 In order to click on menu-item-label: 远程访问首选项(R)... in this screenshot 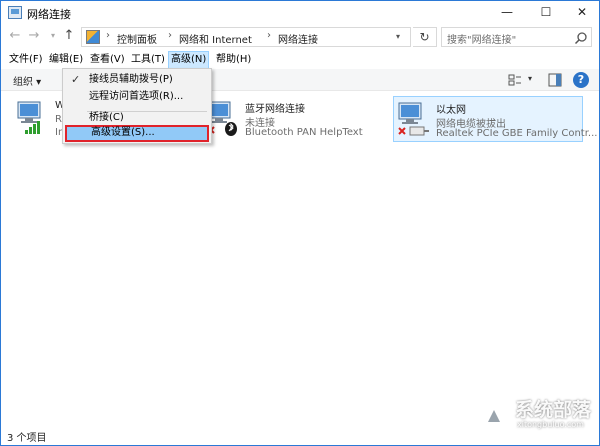, I will do `click(136, 96)`.